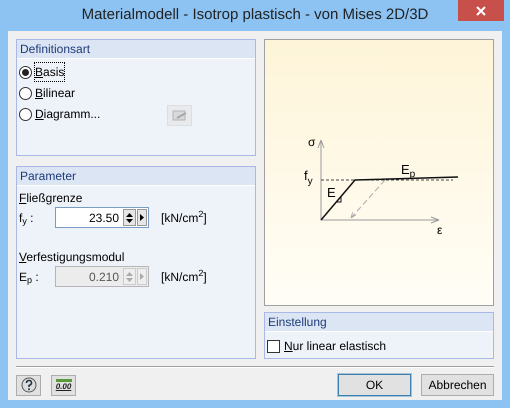 The height and width of the screenshot is (408, 510). Describe the element at coordinates (297, 322) in the screenshot. I see `panel-title: Einstellung` at that location.